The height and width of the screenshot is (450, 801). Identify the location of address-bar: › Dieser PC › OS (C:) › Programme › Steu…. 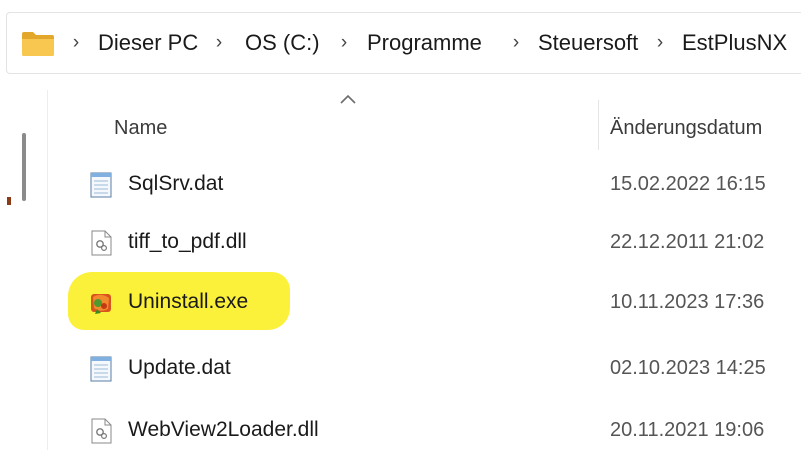
(403, 43).